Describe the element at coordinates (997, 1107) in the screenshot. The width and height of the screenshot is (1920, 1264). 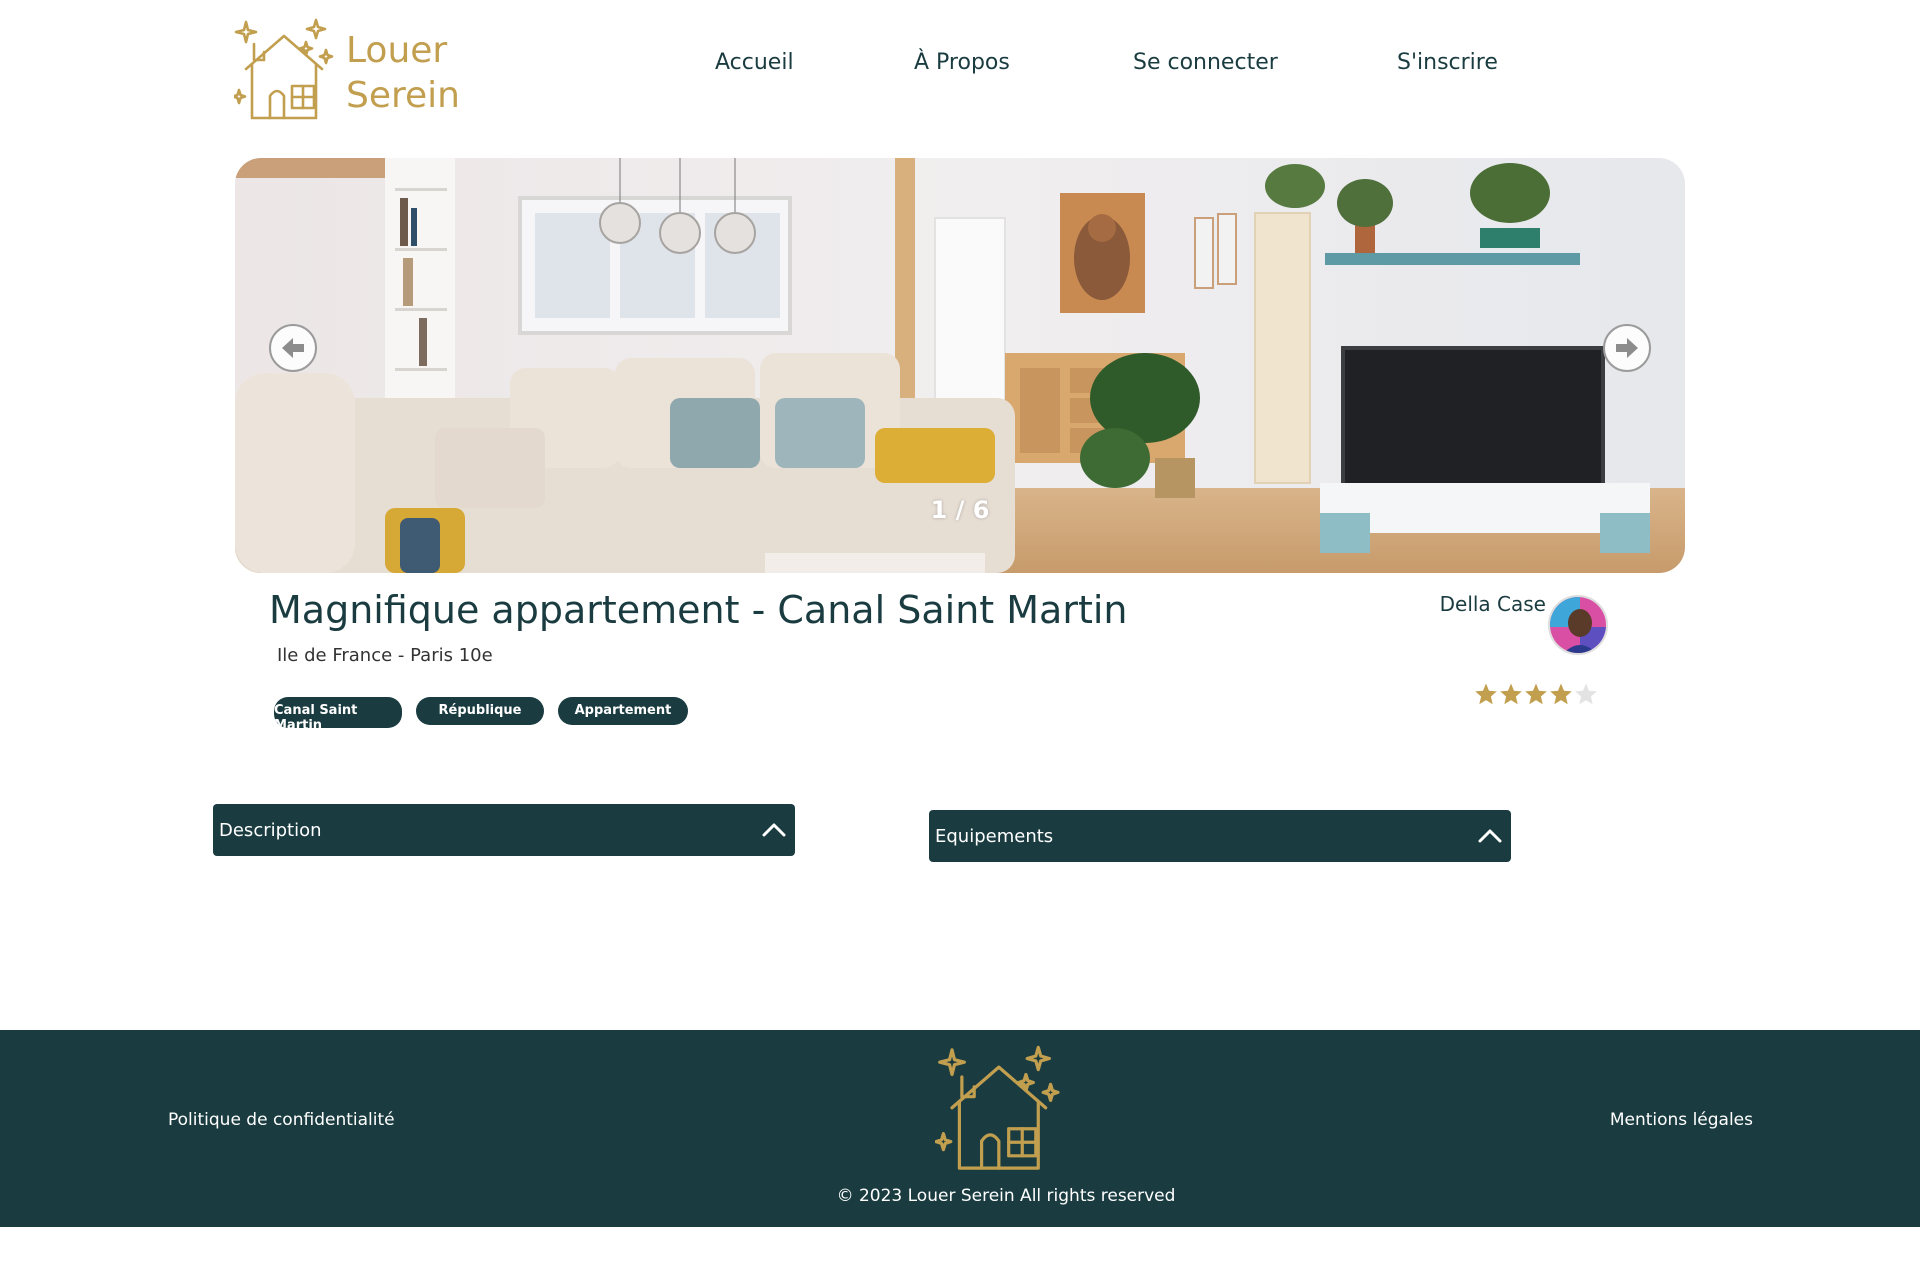
I see `house-sparkle-logo-icon` at that location.